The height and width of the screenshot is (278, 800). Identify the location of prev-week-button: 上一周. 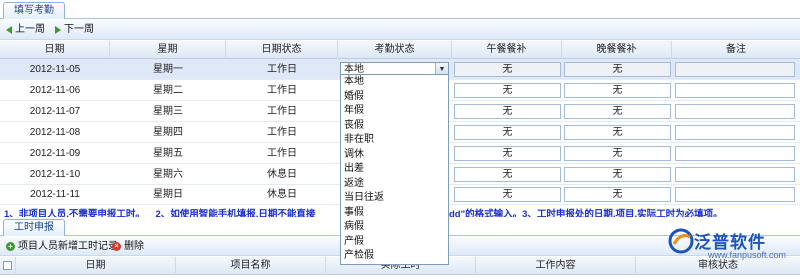
(25, 30).